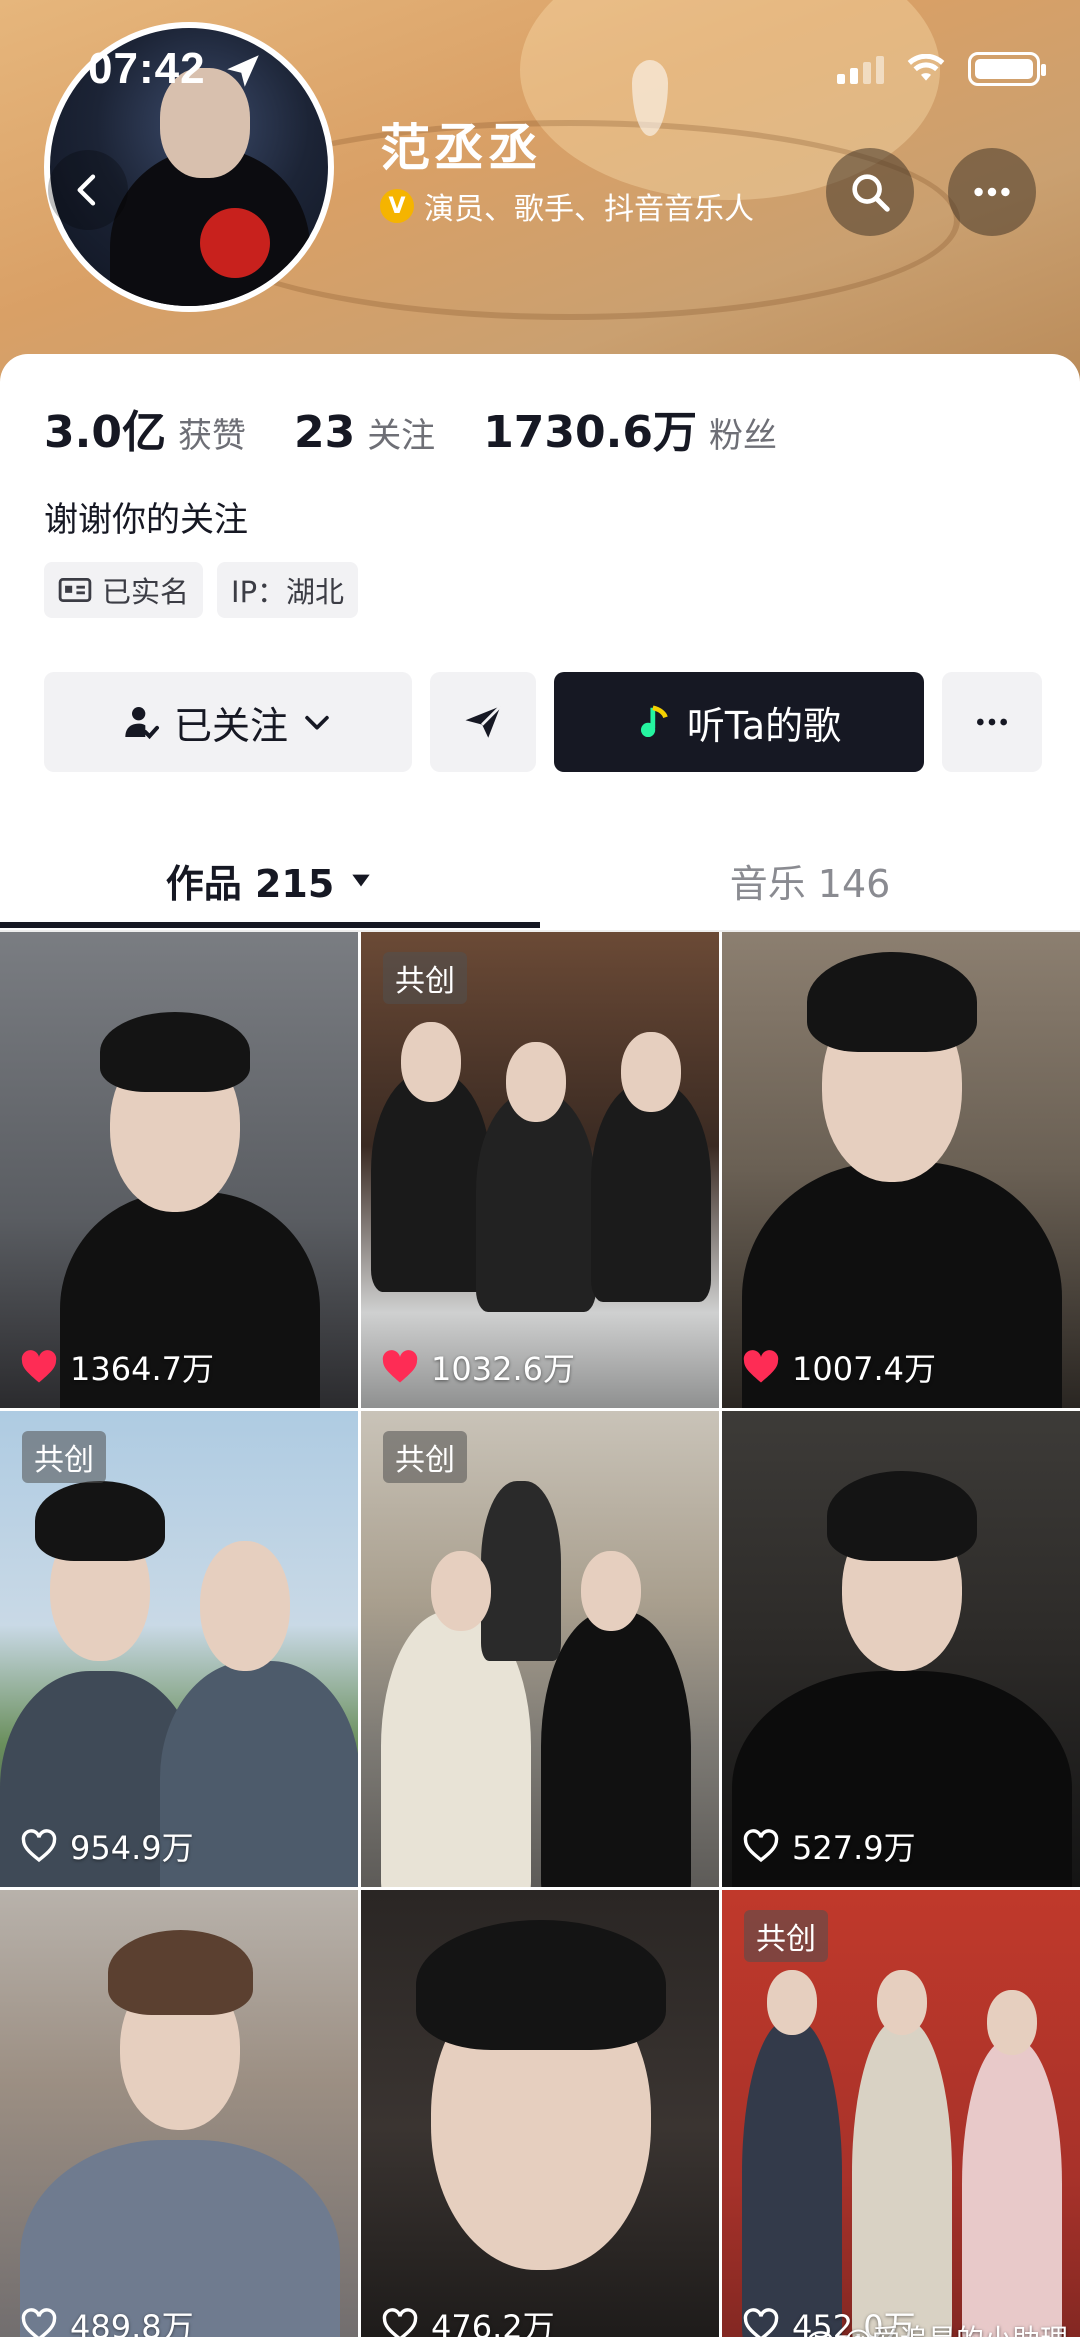 The height and width of the screenshot is (2337, 1080). What do you see at coordinates (317, 722) in the screenshot?
I see `chevron-down-icon` at bounding box center [317, 722].